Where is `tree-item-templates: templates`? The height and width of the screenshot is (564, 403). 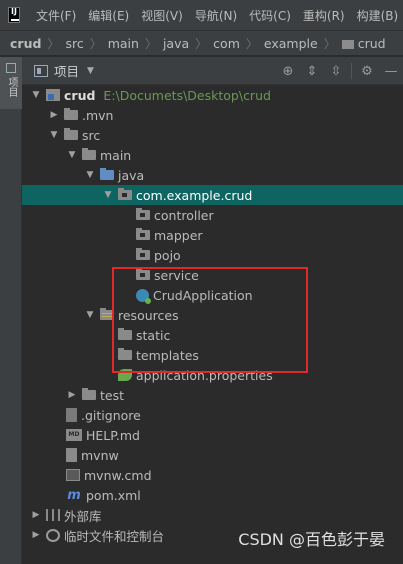 tree-item-templates: templates is located at coordinates (212, 355).